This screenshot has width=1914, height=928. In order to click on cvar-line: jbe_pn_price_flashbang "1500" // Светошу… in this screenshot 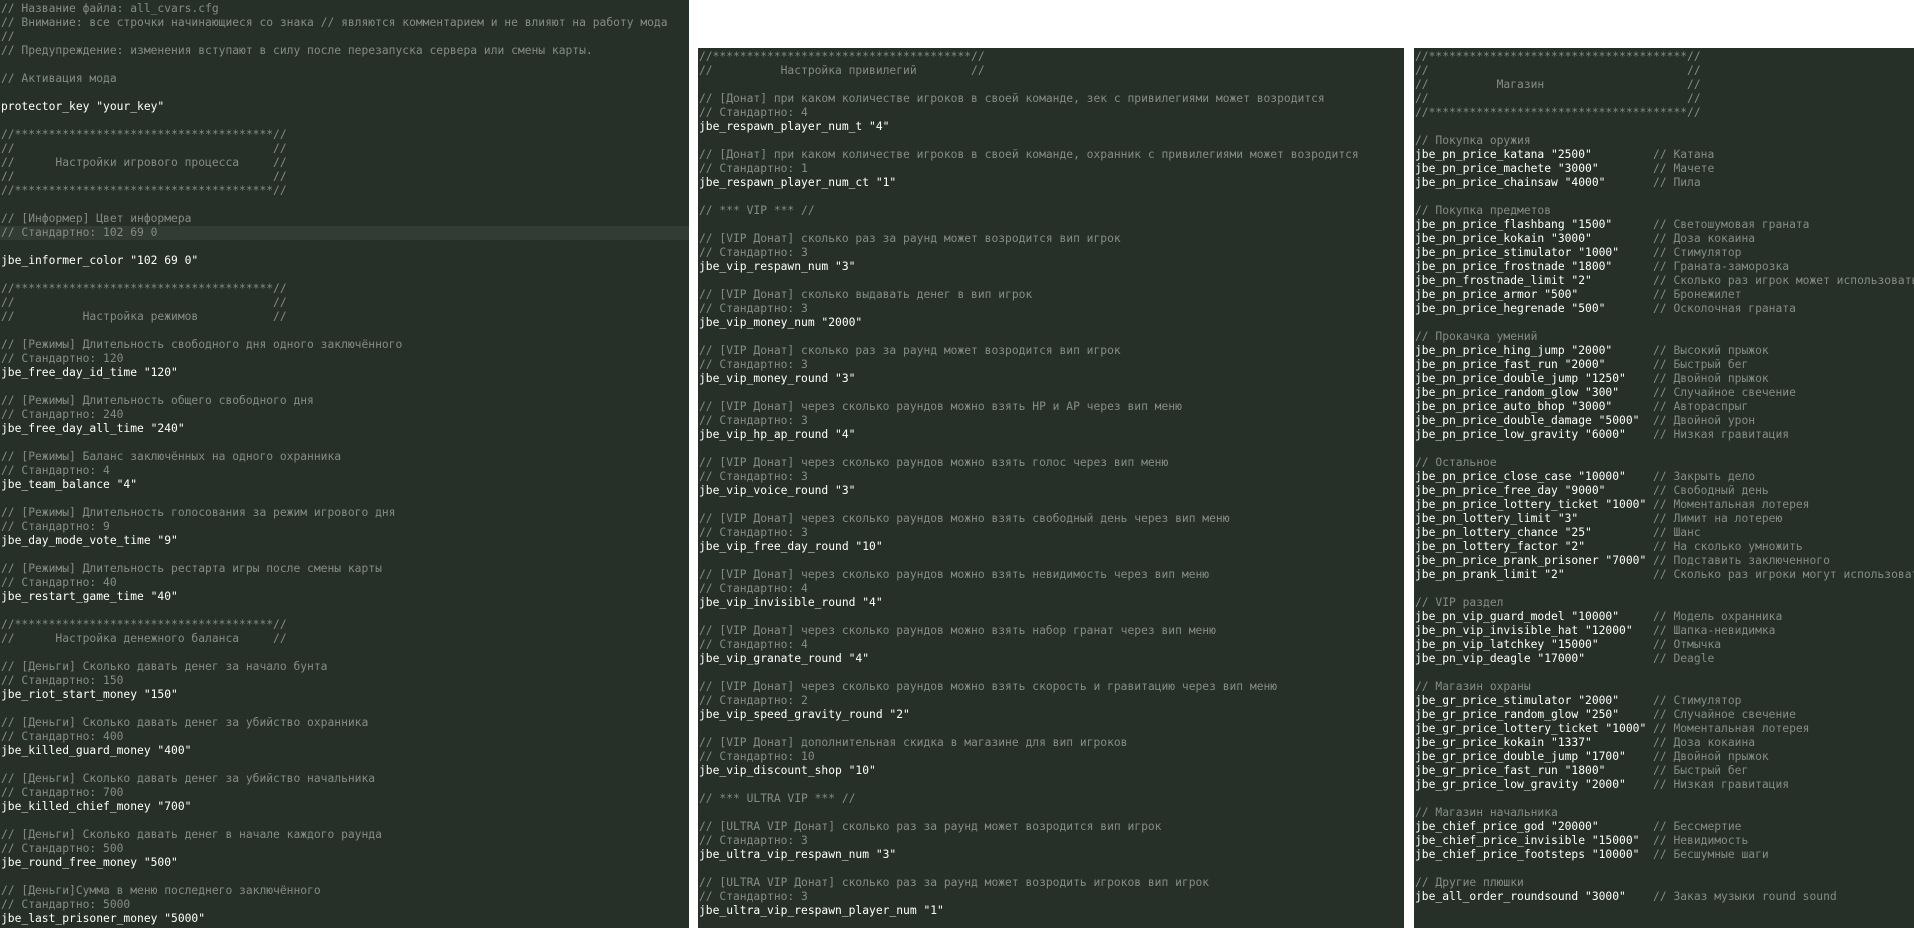, I will do `click(1664, 225)`.